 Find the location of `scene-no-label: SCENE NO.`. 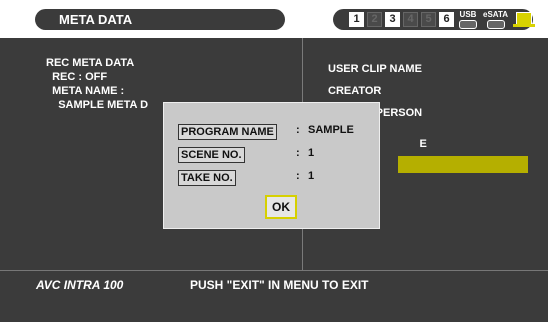

scene-no-label: SCENE NO. is located at coordinates (211, 155).